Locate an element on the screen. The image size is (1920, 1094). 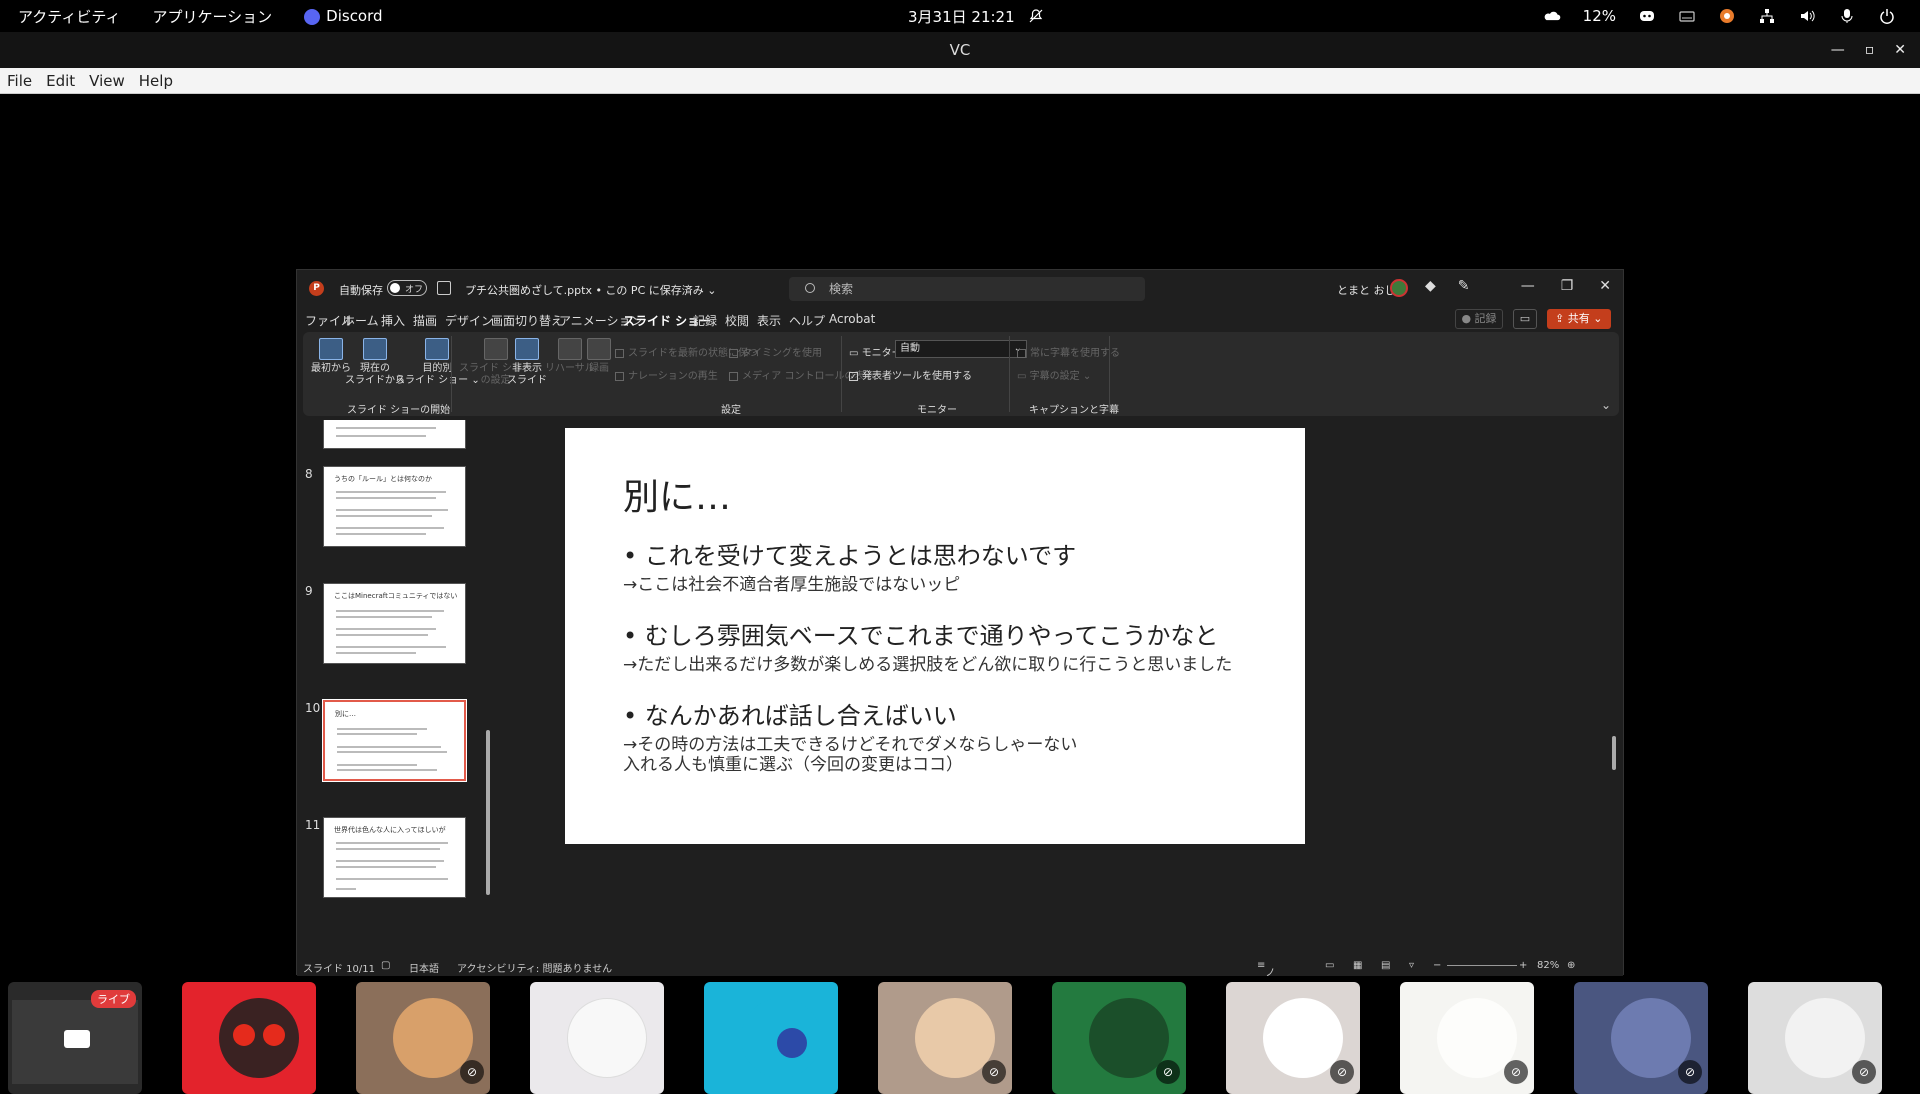
tab-view: 表示 is located at coordinates (769, 320).